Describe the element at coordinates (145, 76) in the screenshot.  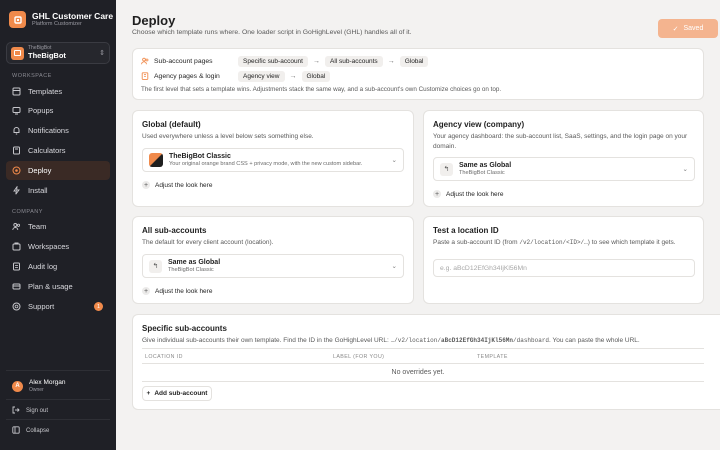
I see `building-icon` at that location.